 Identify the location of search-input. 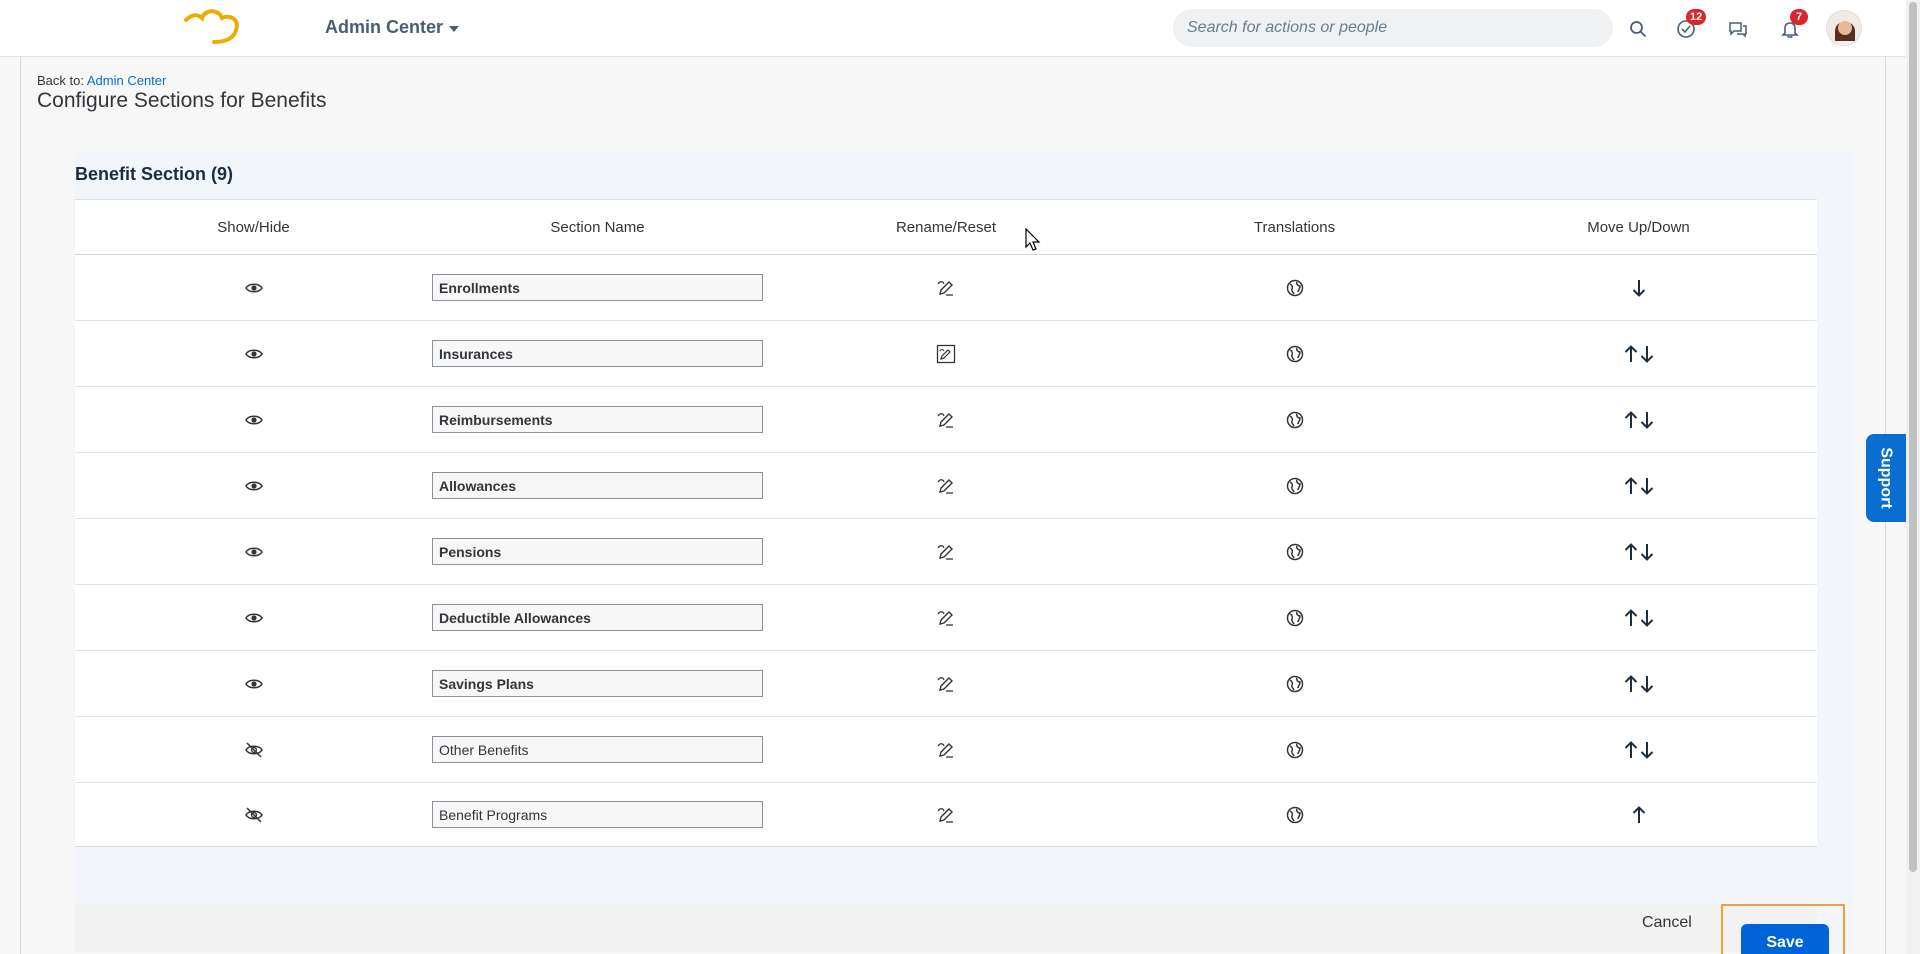
(1393, 28).